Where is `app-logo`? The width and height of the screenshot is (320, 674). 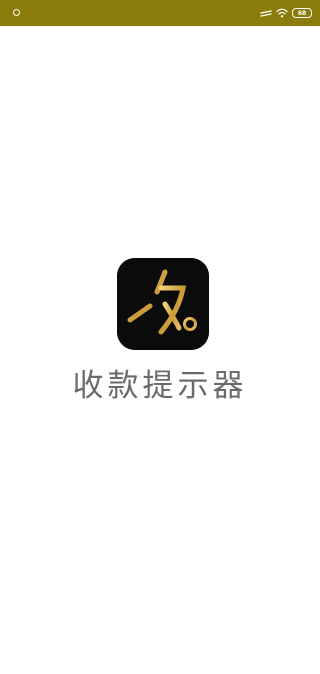
app-logo is located at coordinates (163, 304).